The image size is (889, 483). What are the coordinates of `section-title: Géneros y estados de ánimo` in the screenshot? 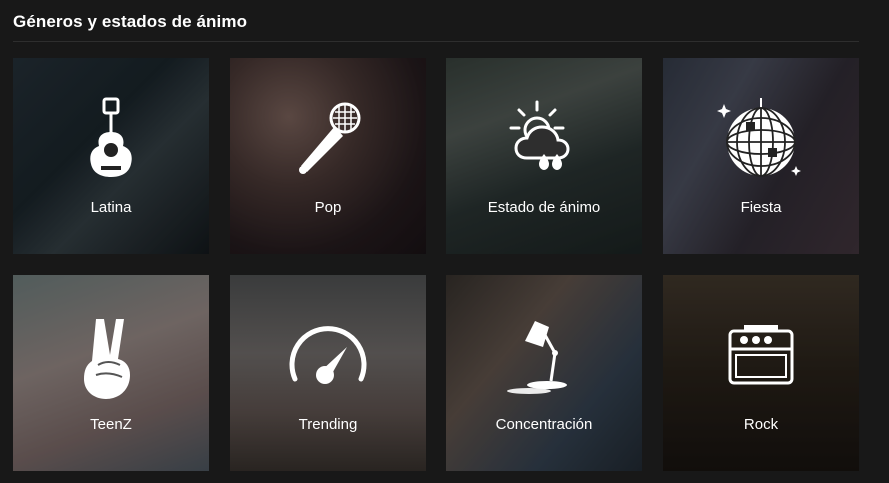 It's located at (130, 21).